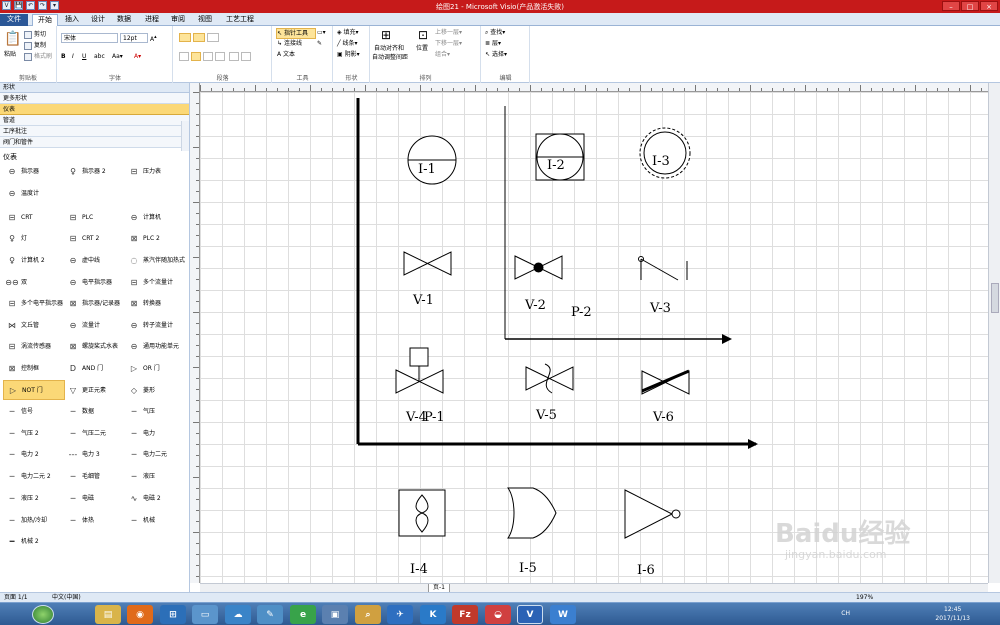 This screenshot has width=1000, height=625. I want to click on shape-item: ▷ OR 门, so click(156, 368).